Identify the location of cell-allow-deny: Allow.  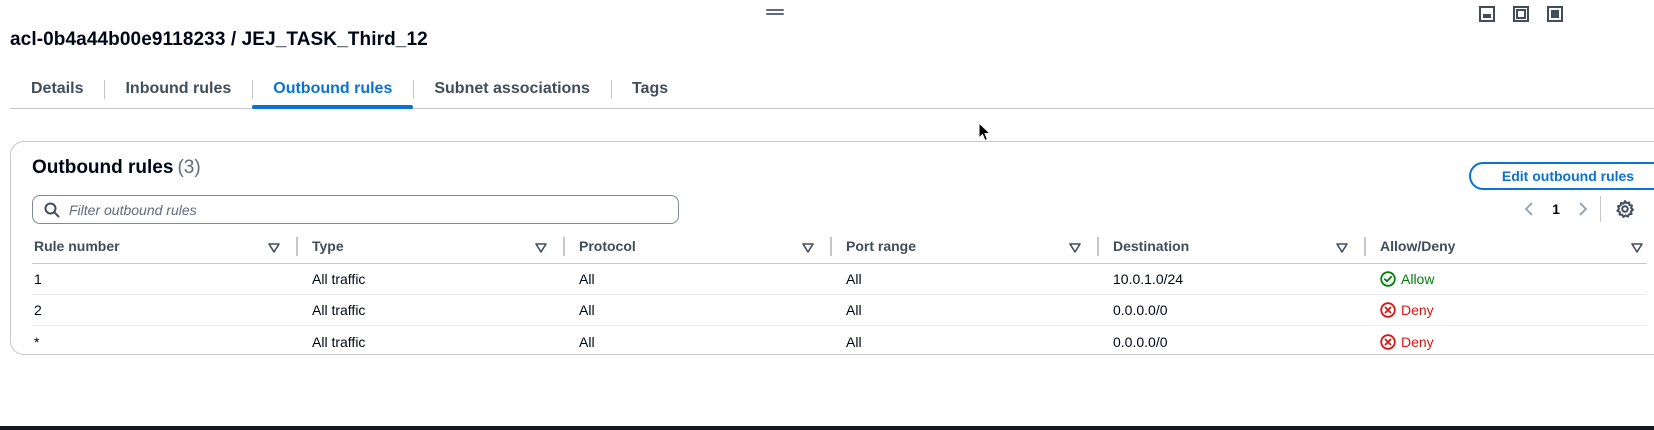
(1506, 279).